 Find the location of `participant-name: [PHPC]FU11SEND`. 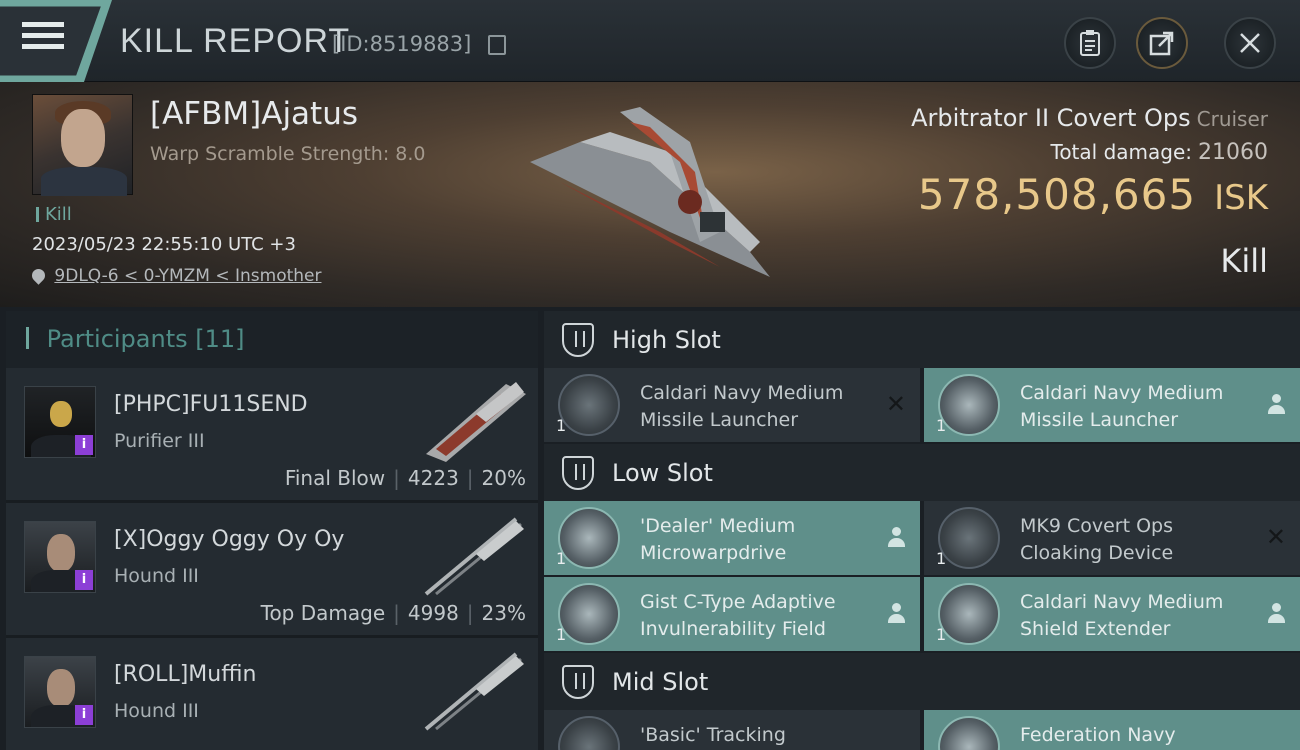

participant-name: [PHPC]FU11SEND is located at coordinates (211, 404).